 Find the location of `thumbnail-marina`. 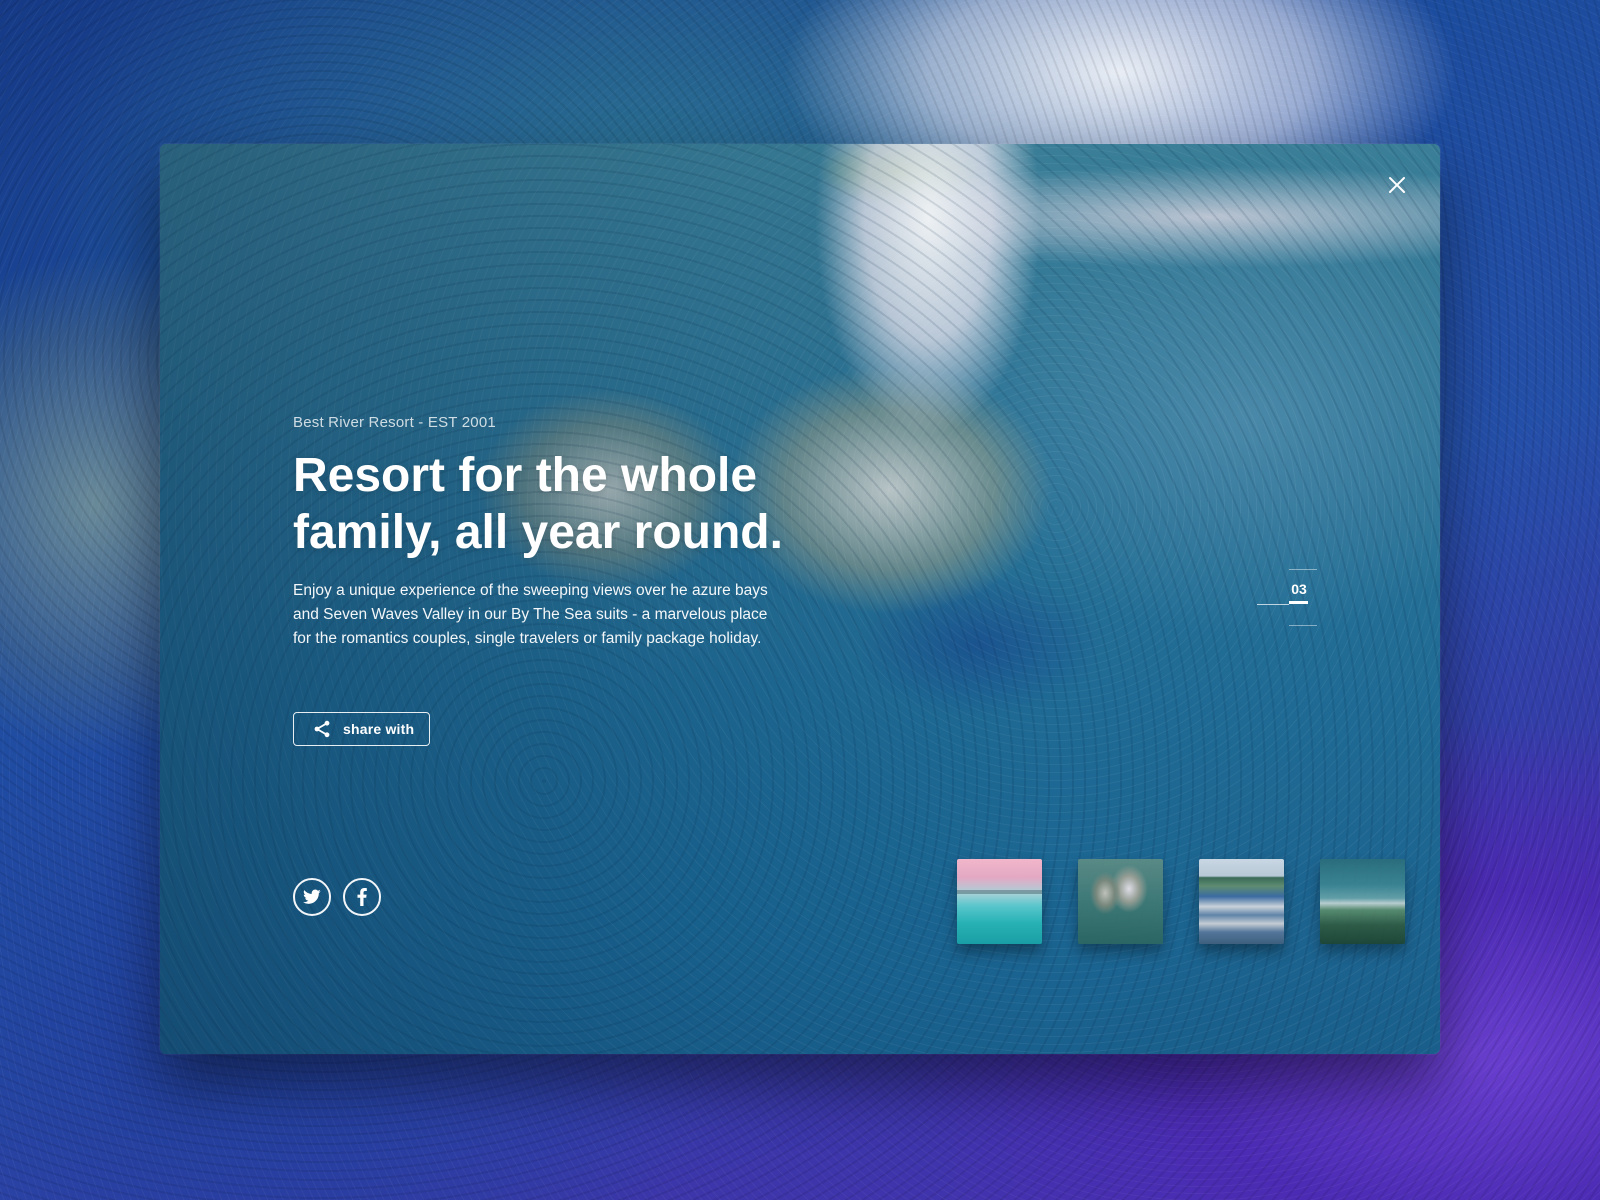

thumbnail-marina is located at coordinates (1241, 901).